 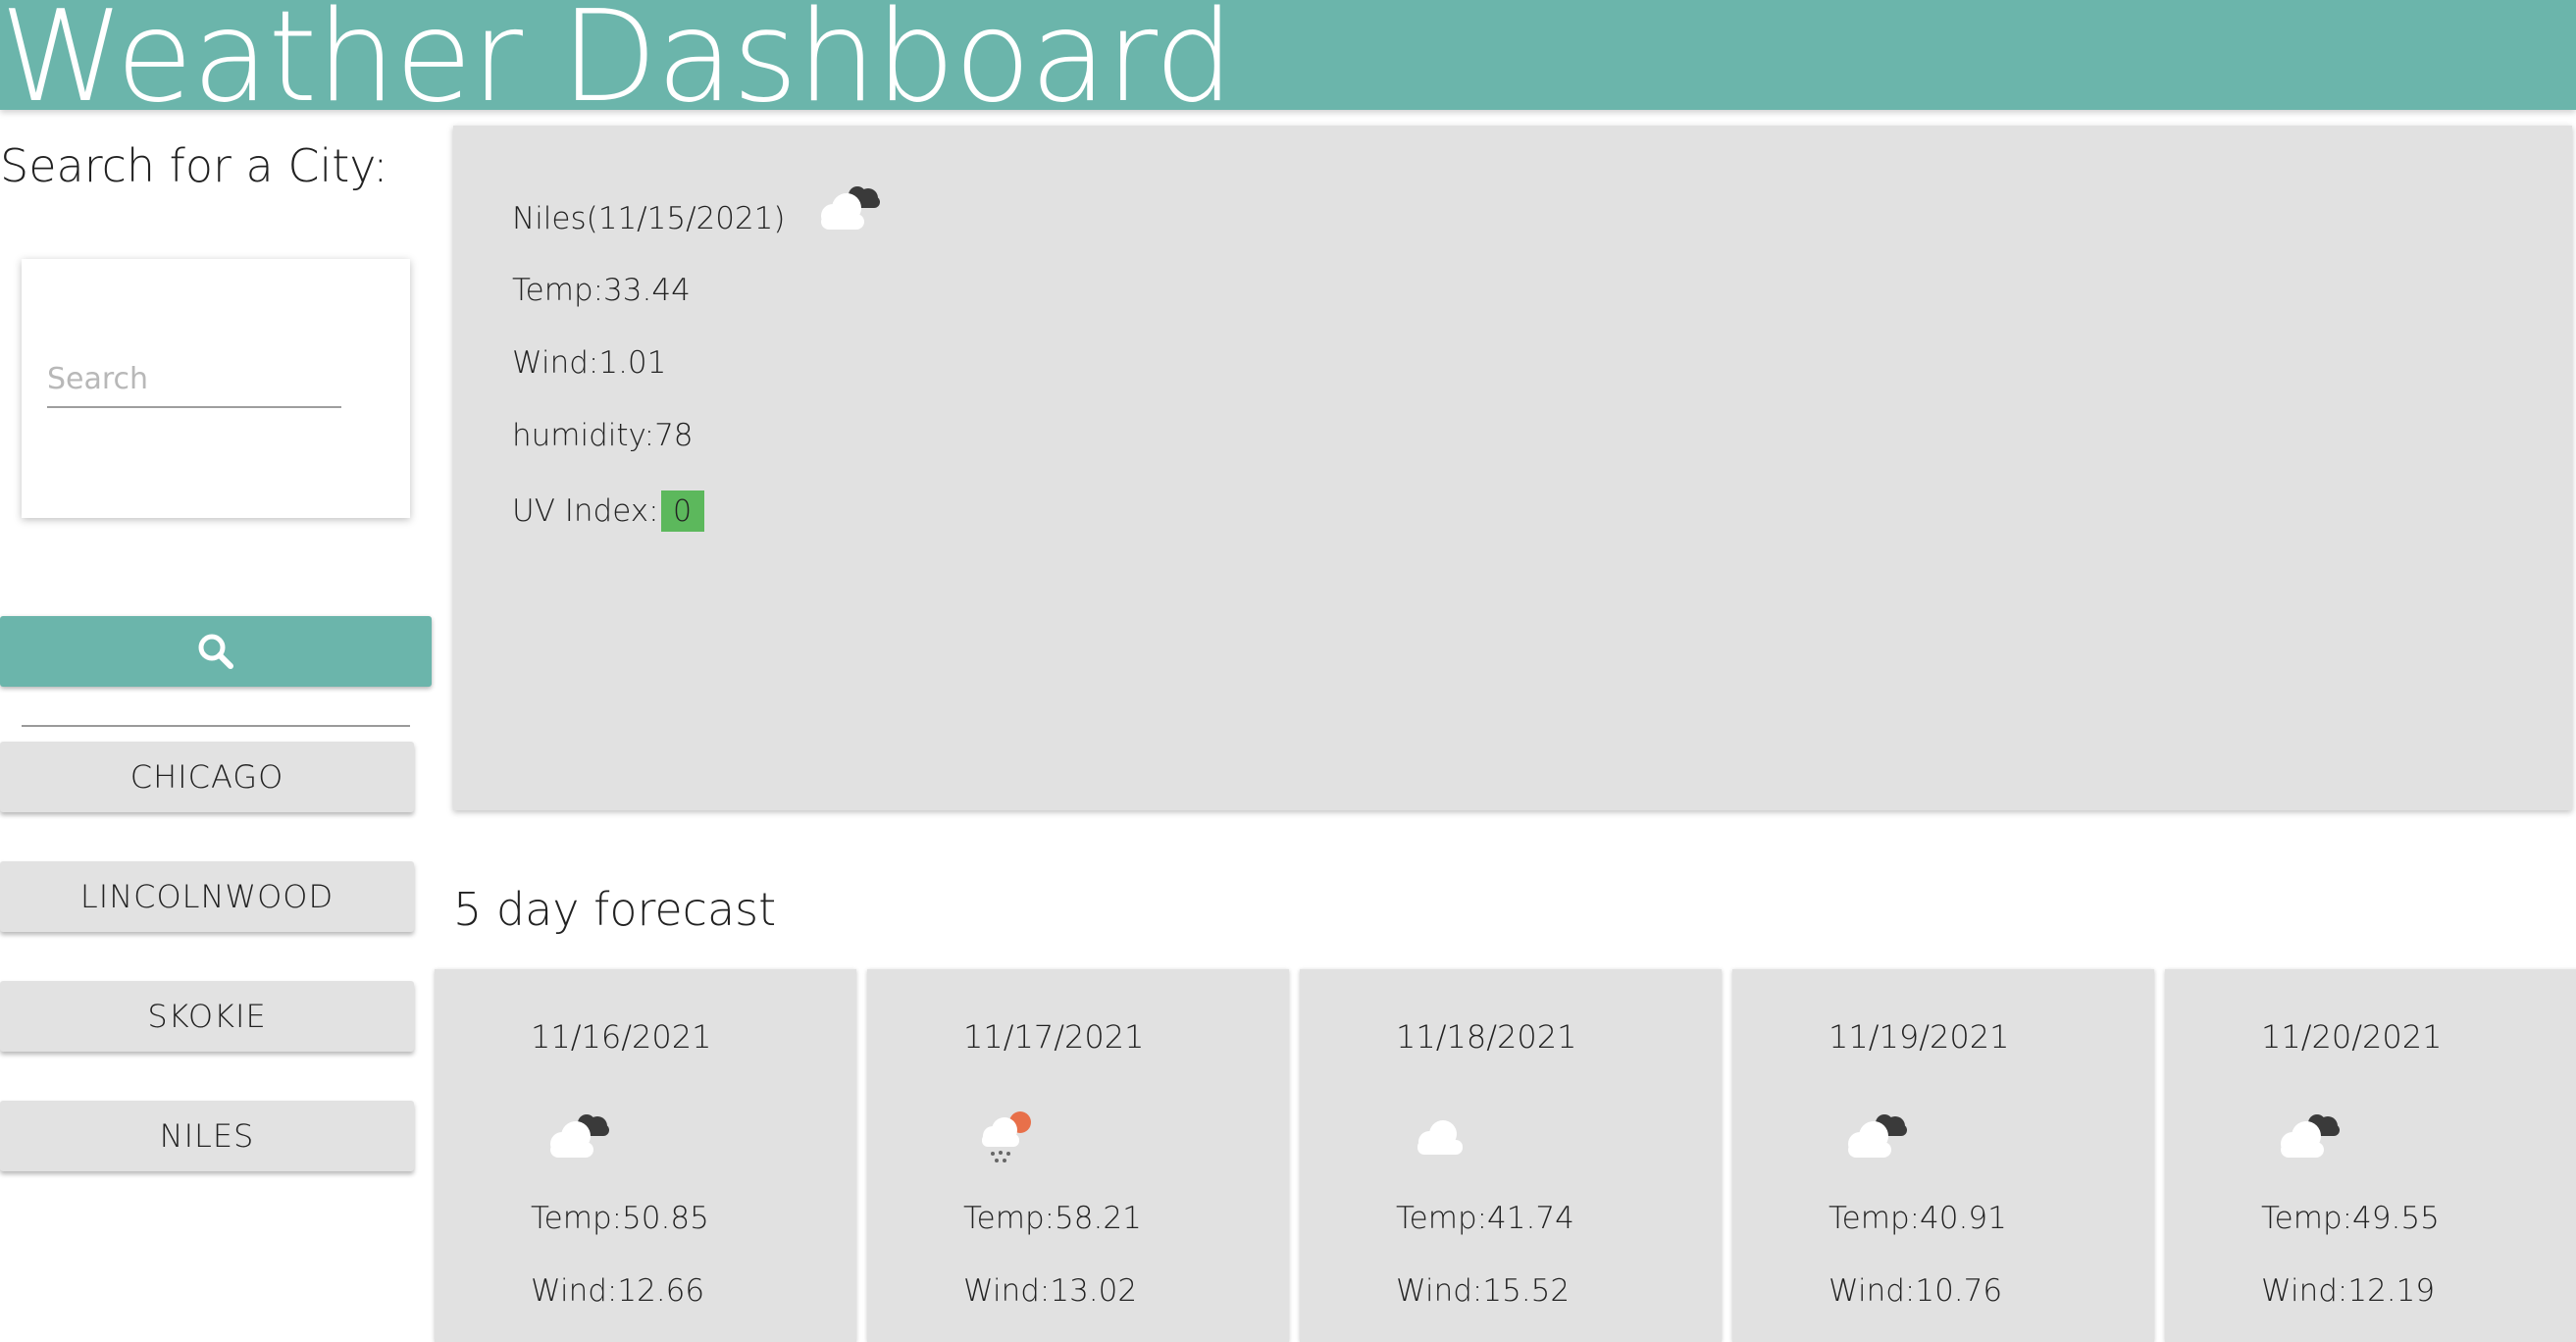 I want to click on current-humidity: humidity:78, so click(x=603, y=435).